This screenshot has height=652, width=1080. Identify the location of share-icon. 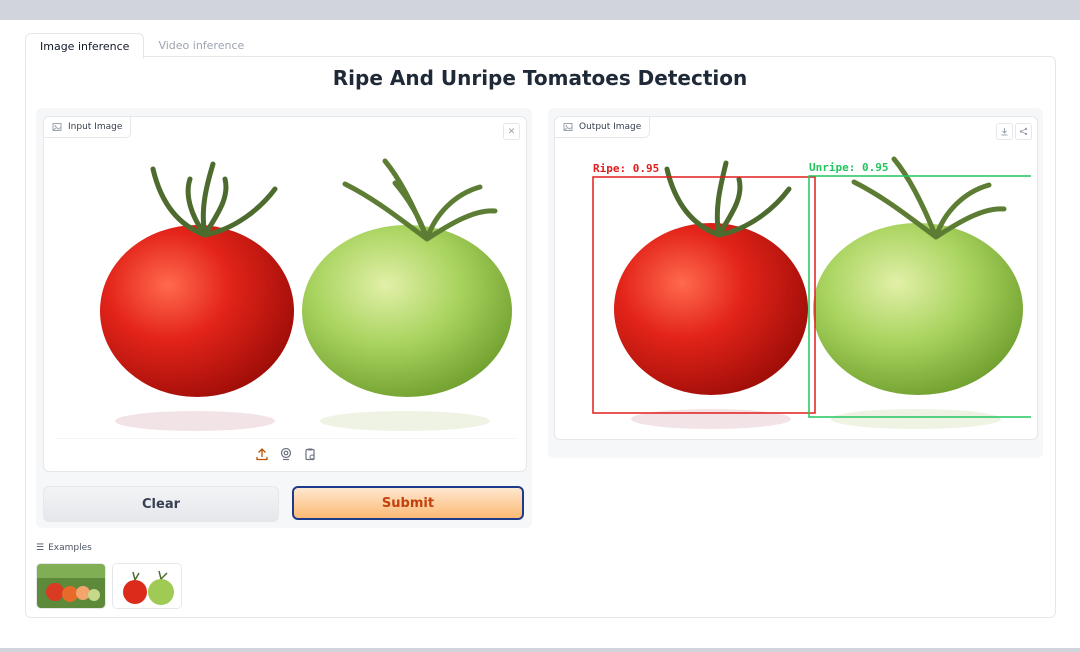
(1023, 131).